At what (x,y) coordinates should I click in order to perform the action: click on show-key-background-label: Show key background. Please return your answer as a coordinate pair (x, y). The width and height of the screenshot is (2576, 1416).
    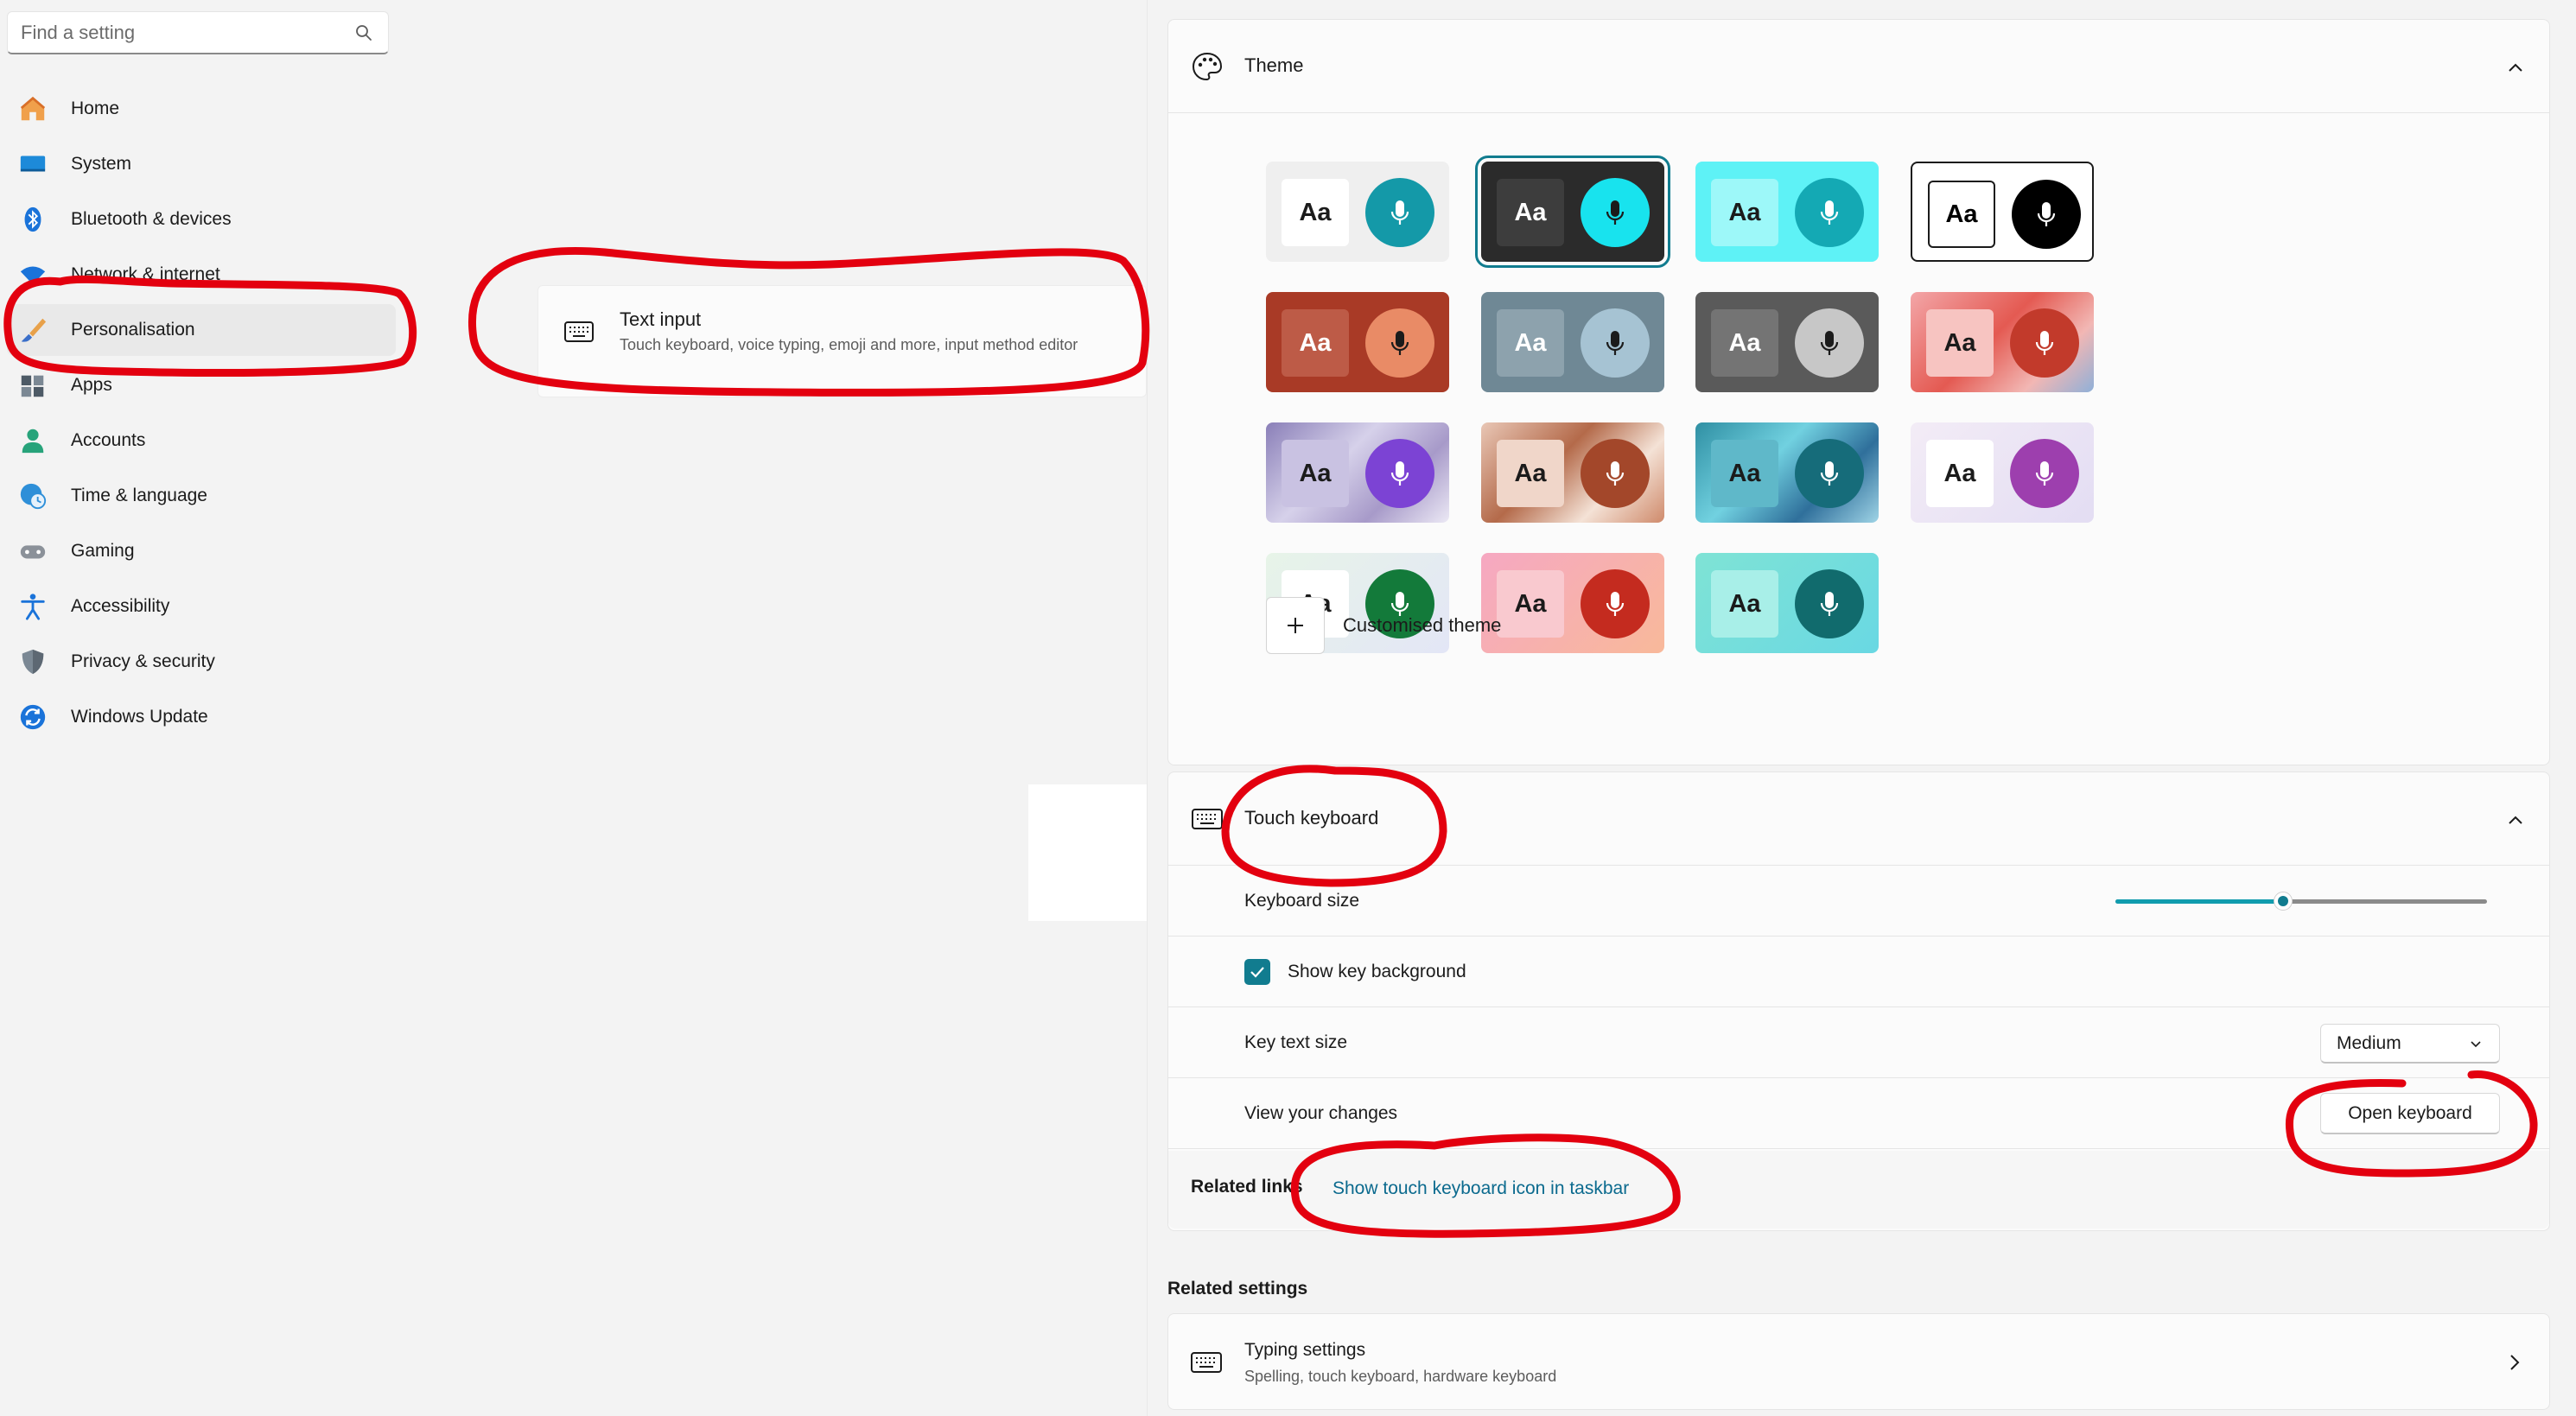
    Looking at the image, I should click on (1377, 972).